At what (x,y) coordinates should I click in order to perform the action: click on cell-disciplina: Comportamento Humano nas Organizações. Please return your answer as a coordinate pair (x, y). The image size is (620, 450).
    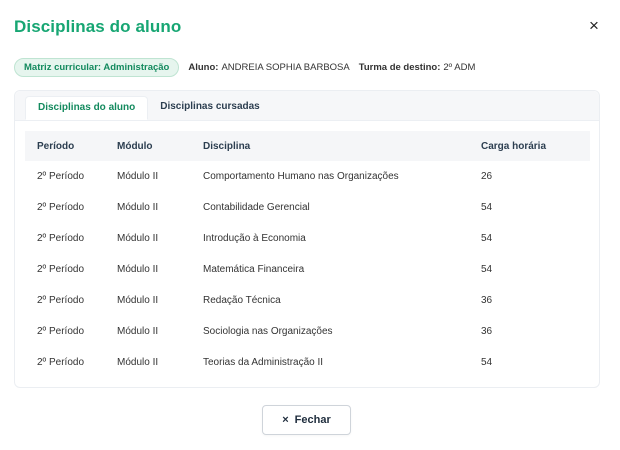
    Looking at the image, I should click on (301, 176).